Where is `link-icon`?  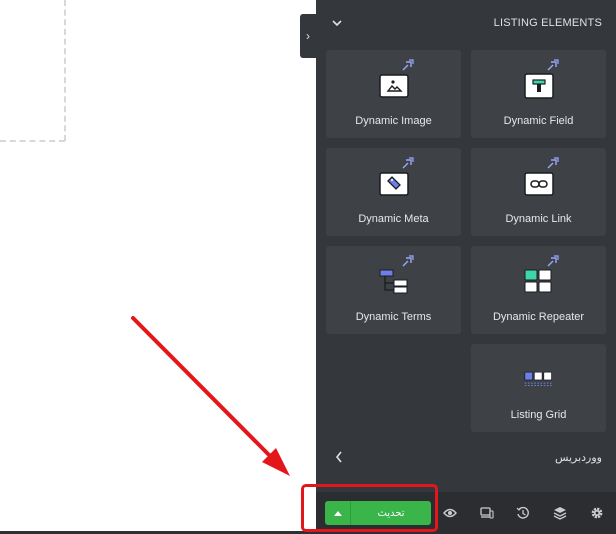 link-icon is located at coordinates (538, 184).